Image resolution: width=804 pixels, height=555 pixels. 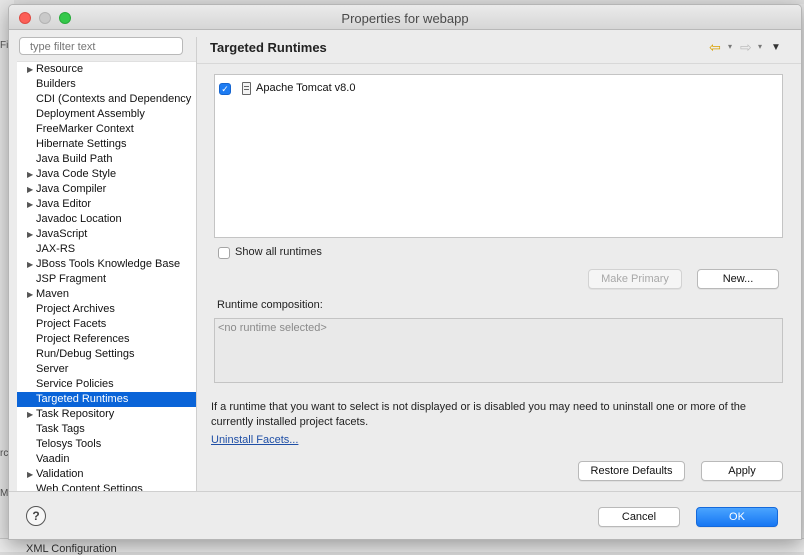 I want to click on tree-item: Targeted Runtimes, so click(x=106, y=399).